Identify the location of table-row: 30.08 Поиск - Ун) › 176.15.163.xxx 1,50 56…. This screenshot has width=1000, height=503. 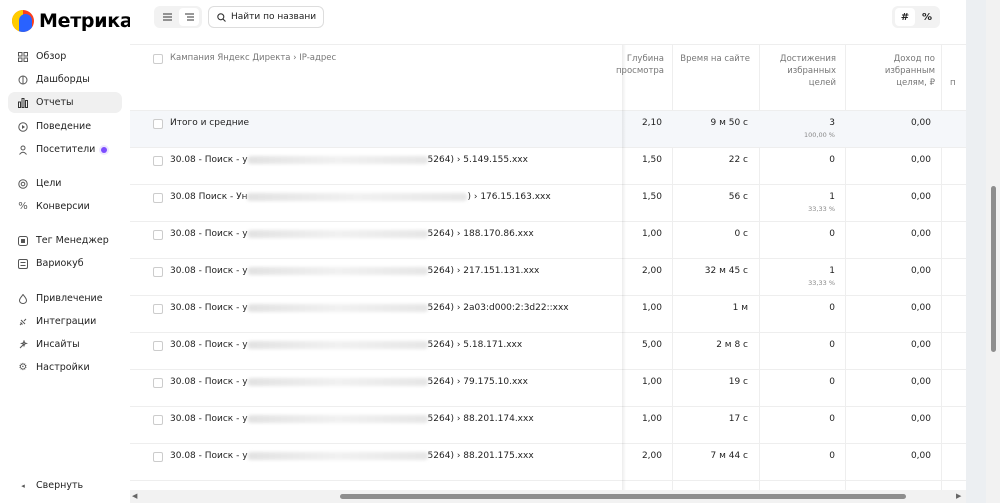
(548, 203).